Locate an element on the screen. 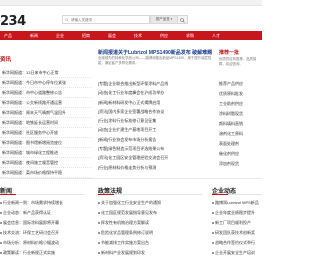 The width and height of the screenshot is (320, 258). list-item: 企业动态：新产品获得认证 is located at coordinates (42, 213).